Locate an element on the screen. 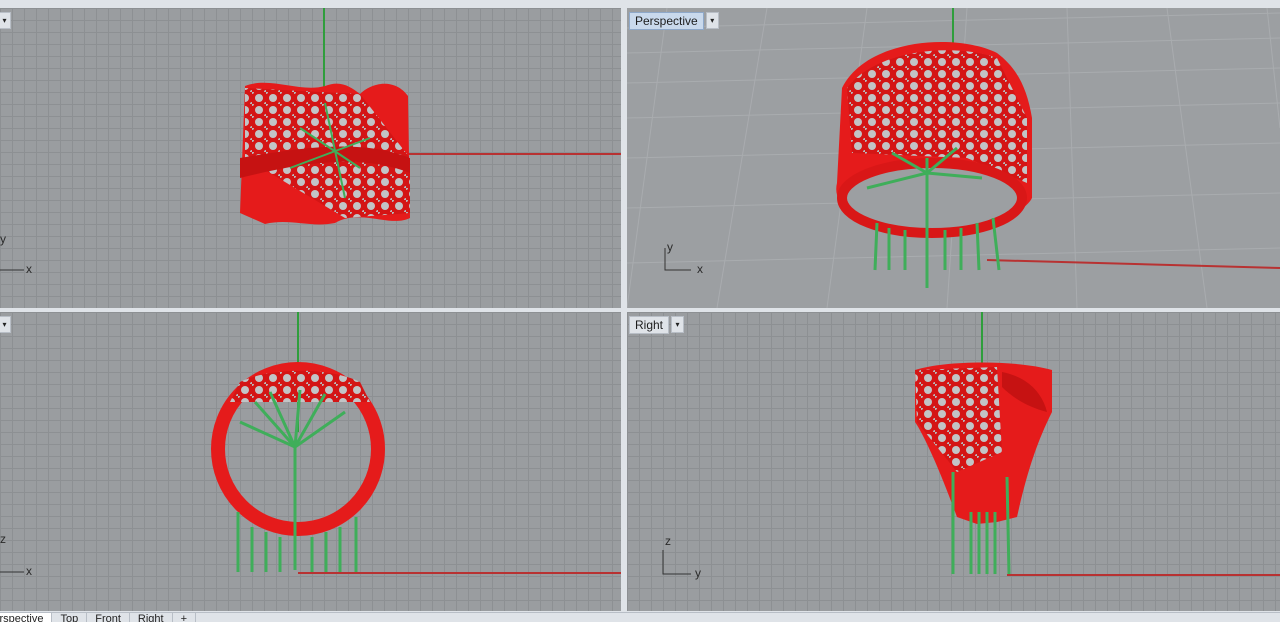 The image size is (1280, 622). viewport-title-label: Right is located at coordinates (649, 324).